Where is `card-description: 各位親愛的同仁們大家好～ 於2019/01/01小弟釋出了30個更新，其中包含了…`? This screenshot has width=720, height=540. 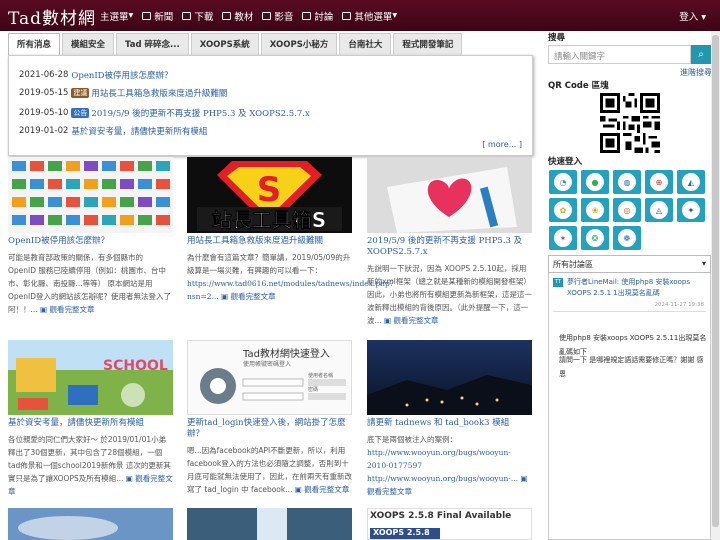 card-description: 各位親愛的同仁們大家好～ 於2019/01/01小弟釋出了30個更新，其中包含了… is located at coordinates (90, 465).